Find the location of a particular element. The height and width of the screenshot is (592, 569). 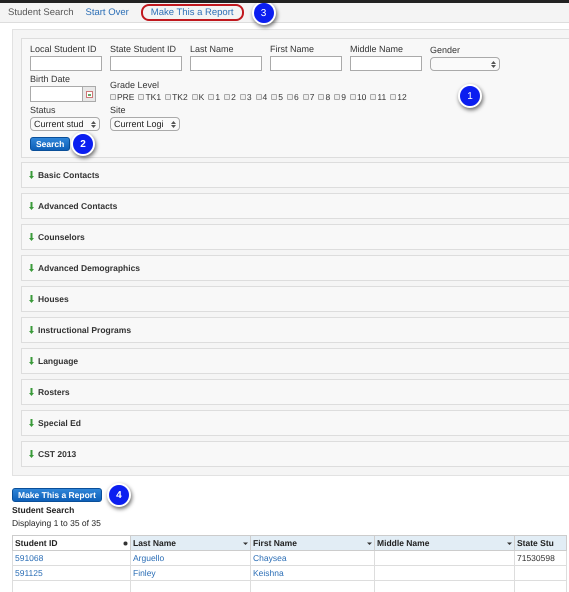

date-field is located at coordinates (63, 94).